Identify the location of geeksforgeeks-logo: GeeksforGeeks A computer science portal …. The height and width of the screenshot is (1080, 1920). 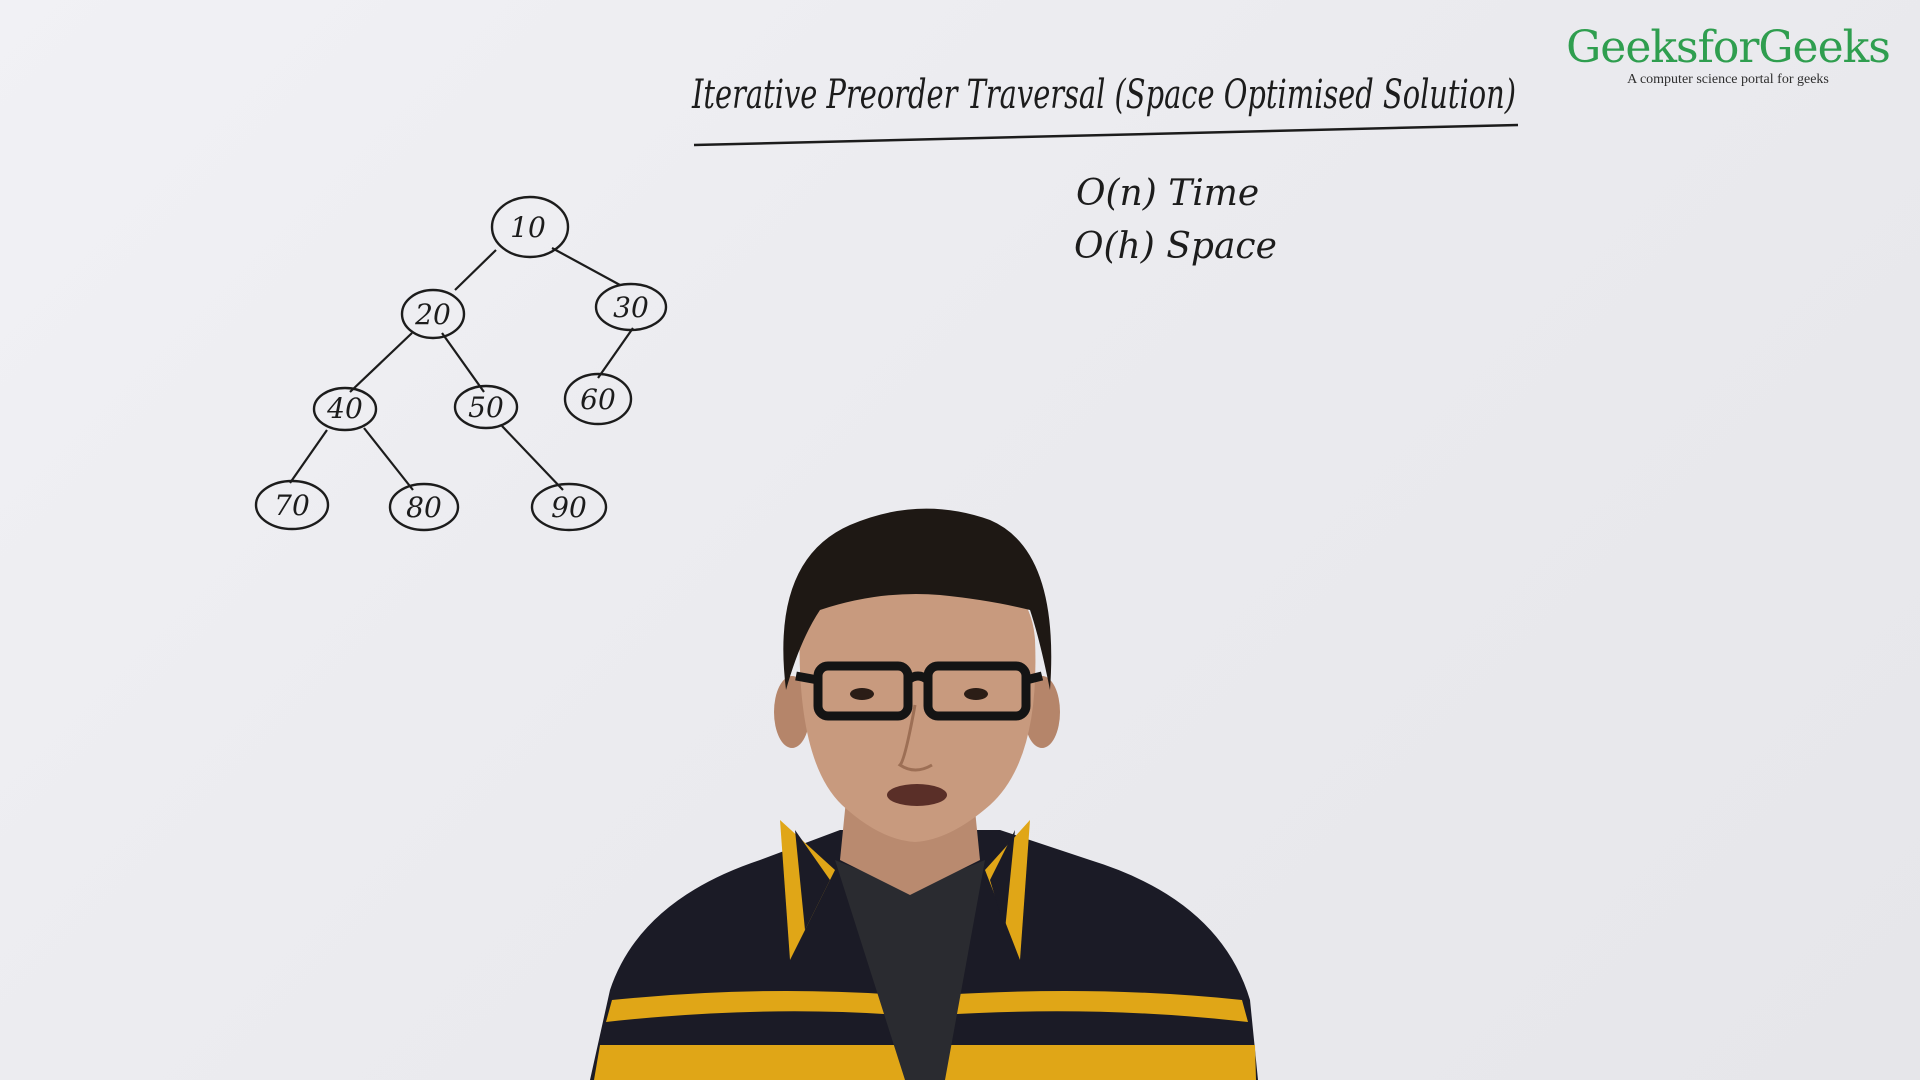
(1728, 56).